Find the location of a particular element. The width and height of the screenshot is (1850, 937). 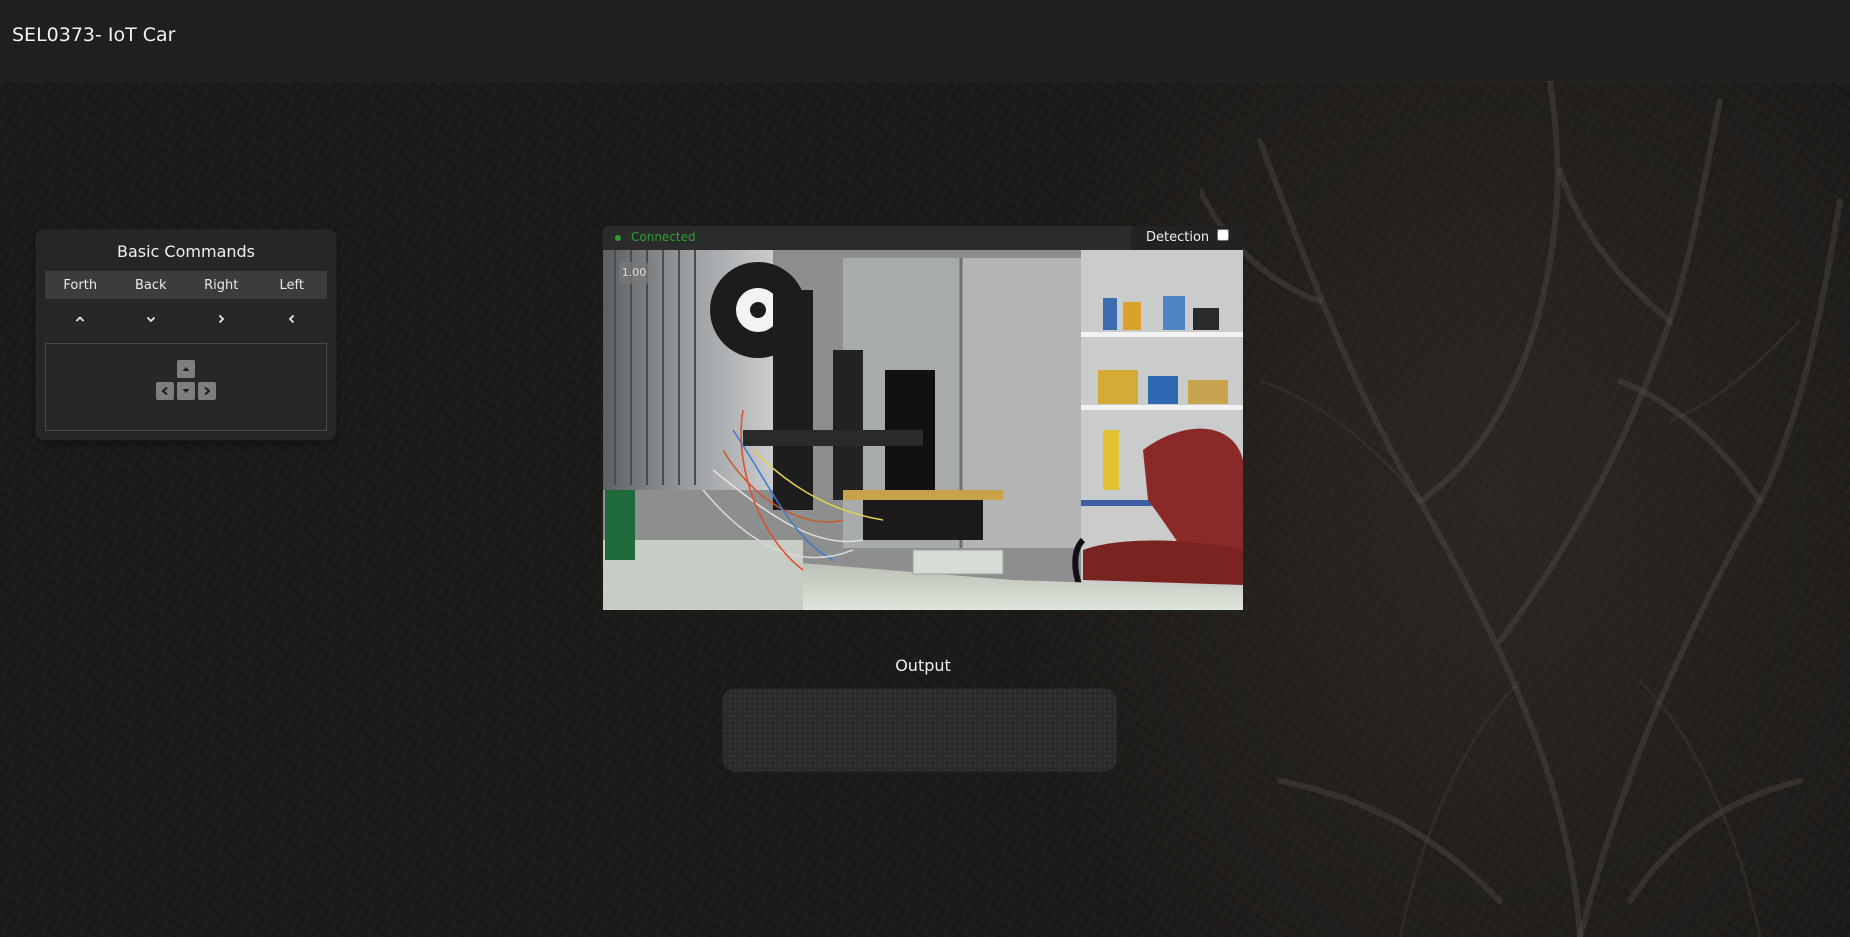

back-key-cell is located at coordinates (150, 321).